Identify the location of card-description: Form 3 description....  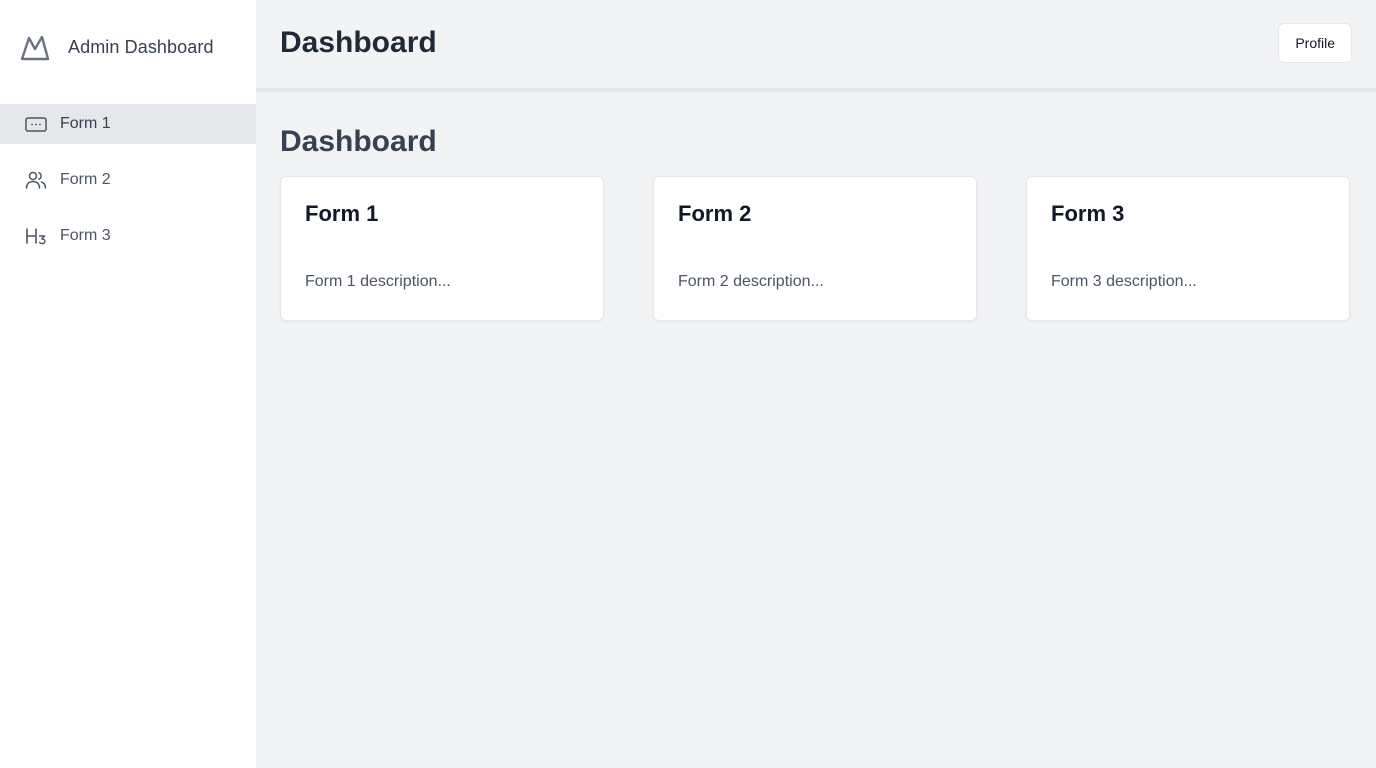
(1124, 281).